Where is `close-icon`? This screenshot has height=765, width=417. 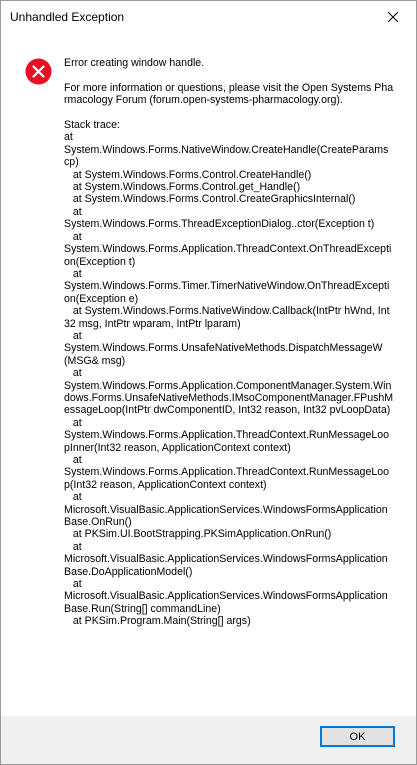 close-icon is located at coordinates (393, 17).